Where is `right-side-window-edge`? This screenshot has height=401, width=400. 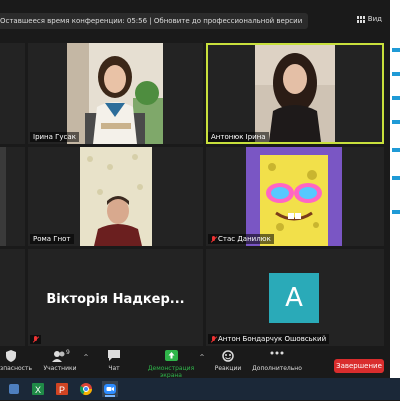 right-side-window-edge is located at coordinates (395, 189).